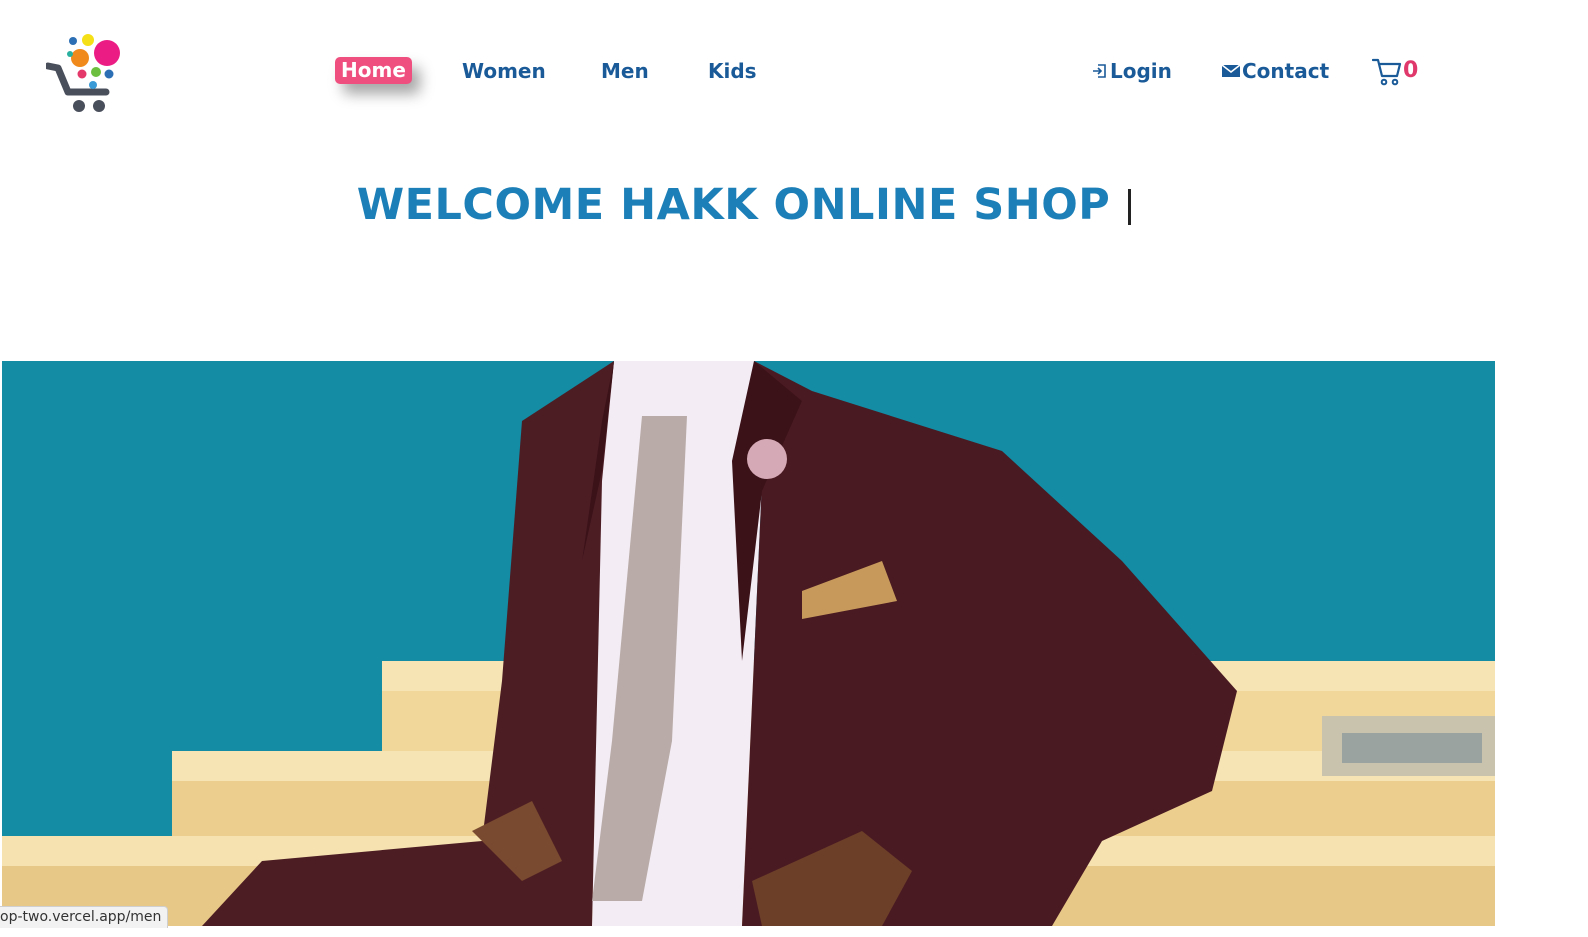 The width and height of the screenshot is (1588, 937). I want to click on contact-link: Contact, so click(1275, 71).